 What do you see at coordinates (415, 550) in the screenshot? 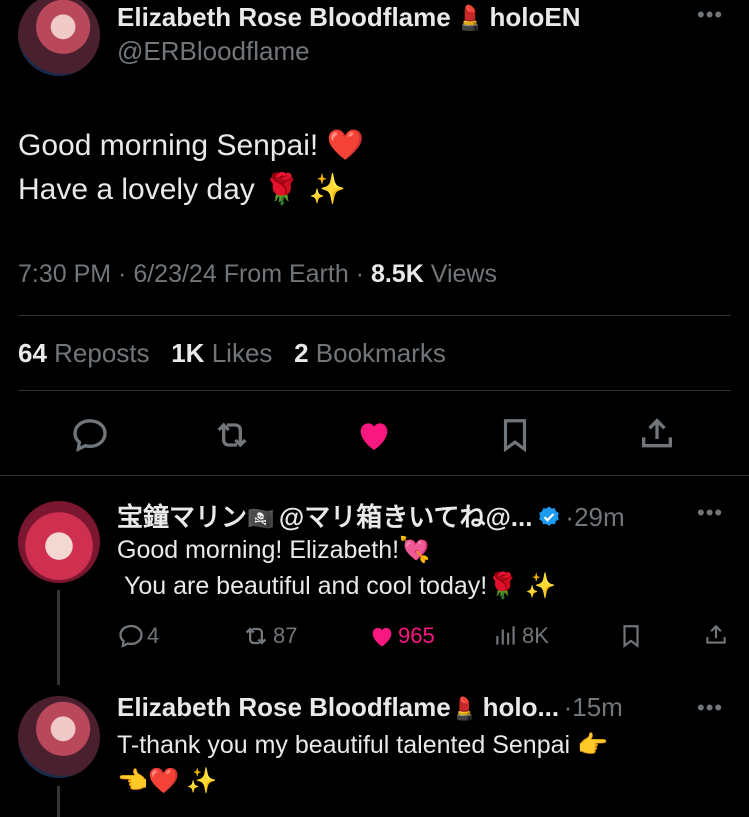
I see `heart-arrow-emoji: 💘` at bounding box center [415, 550].